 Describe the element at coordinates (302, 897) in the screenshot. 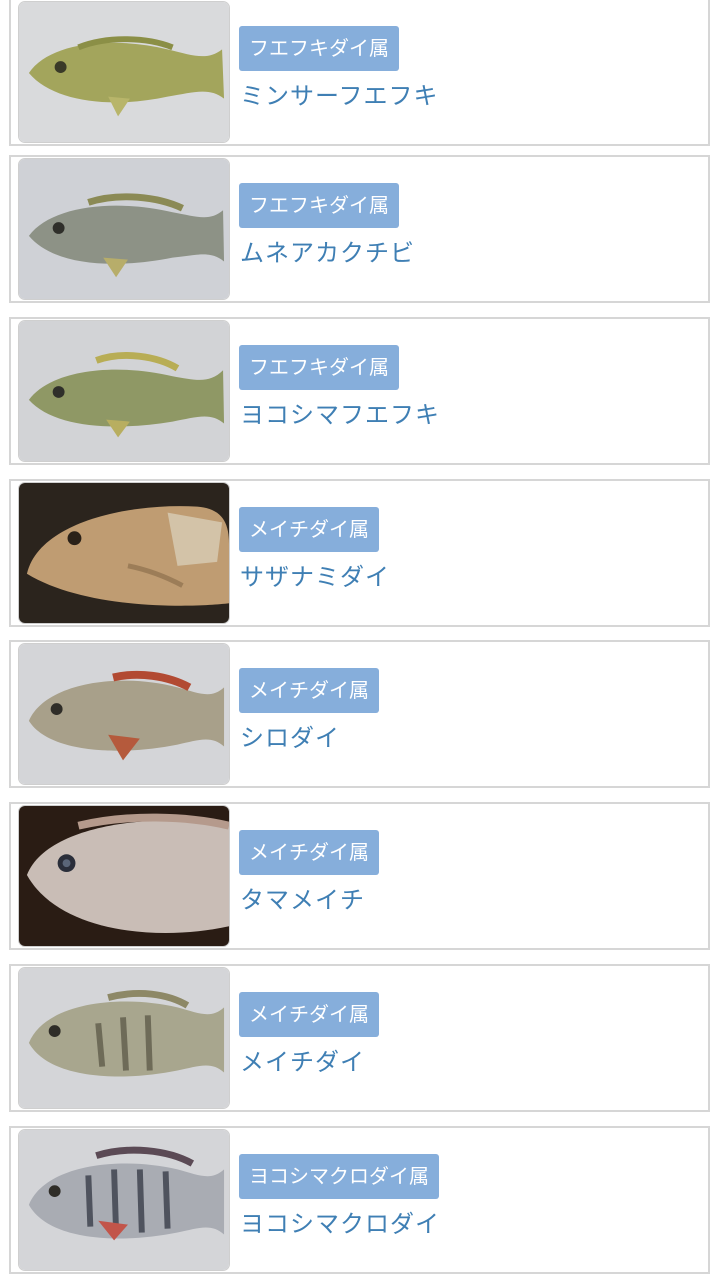

I see `species-name: タマメイチ` at that location.